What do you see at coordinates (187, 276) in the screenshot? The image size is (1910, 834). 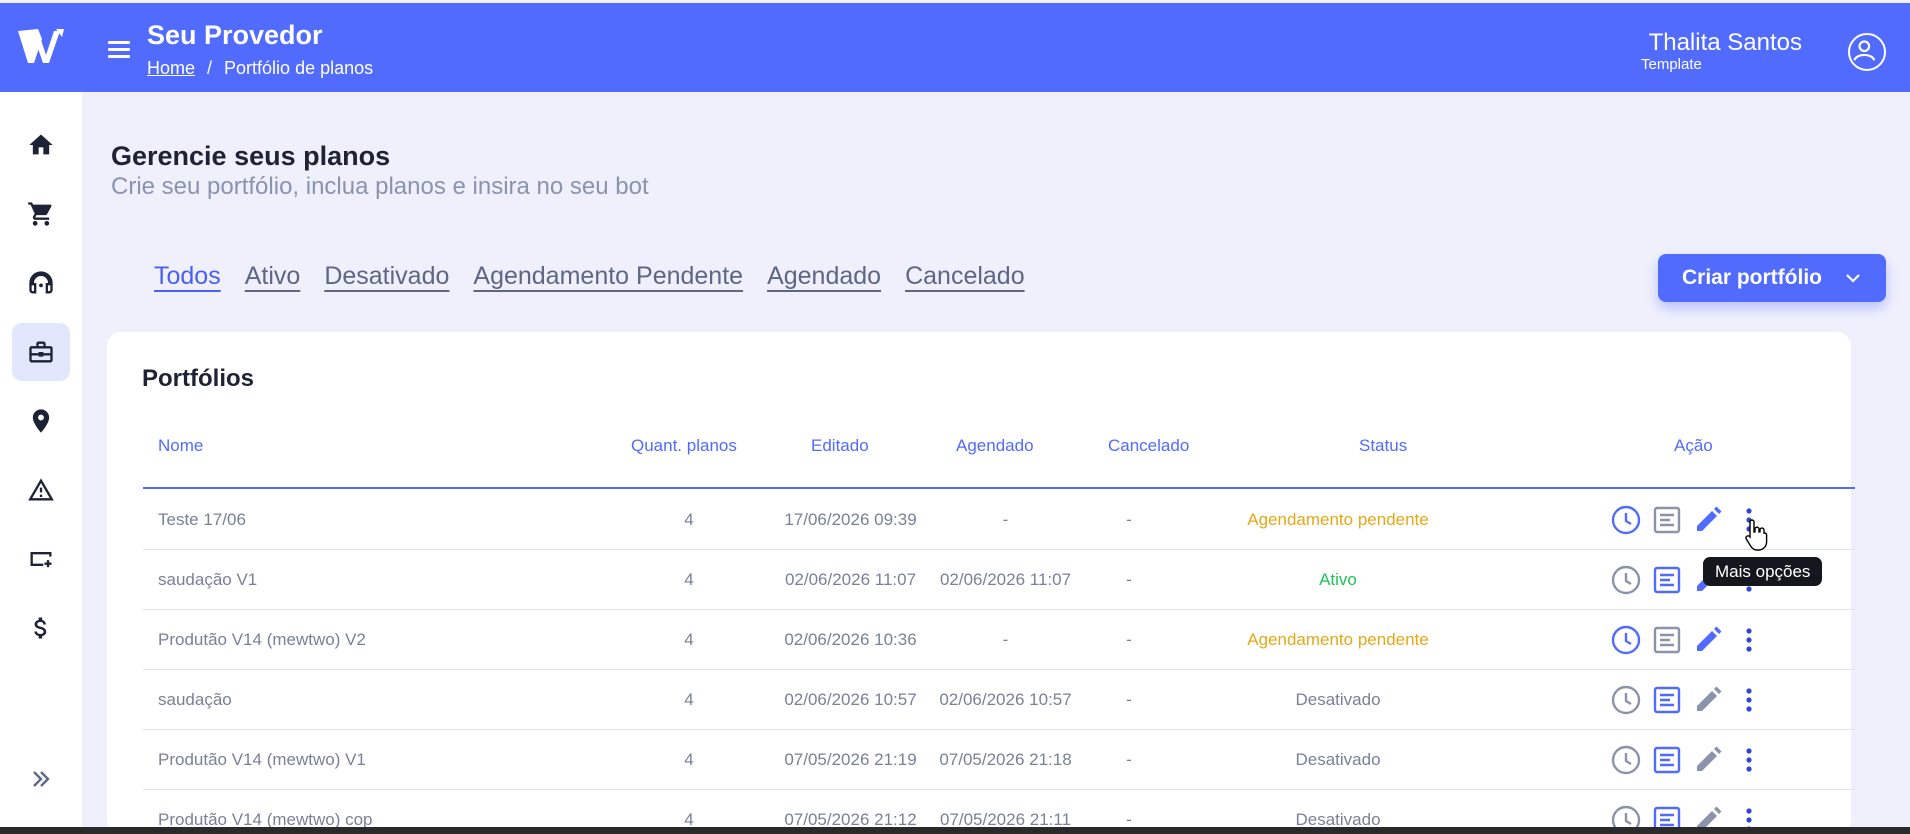 I see `tab-todos: Todos` at bounding box center [187, 276].